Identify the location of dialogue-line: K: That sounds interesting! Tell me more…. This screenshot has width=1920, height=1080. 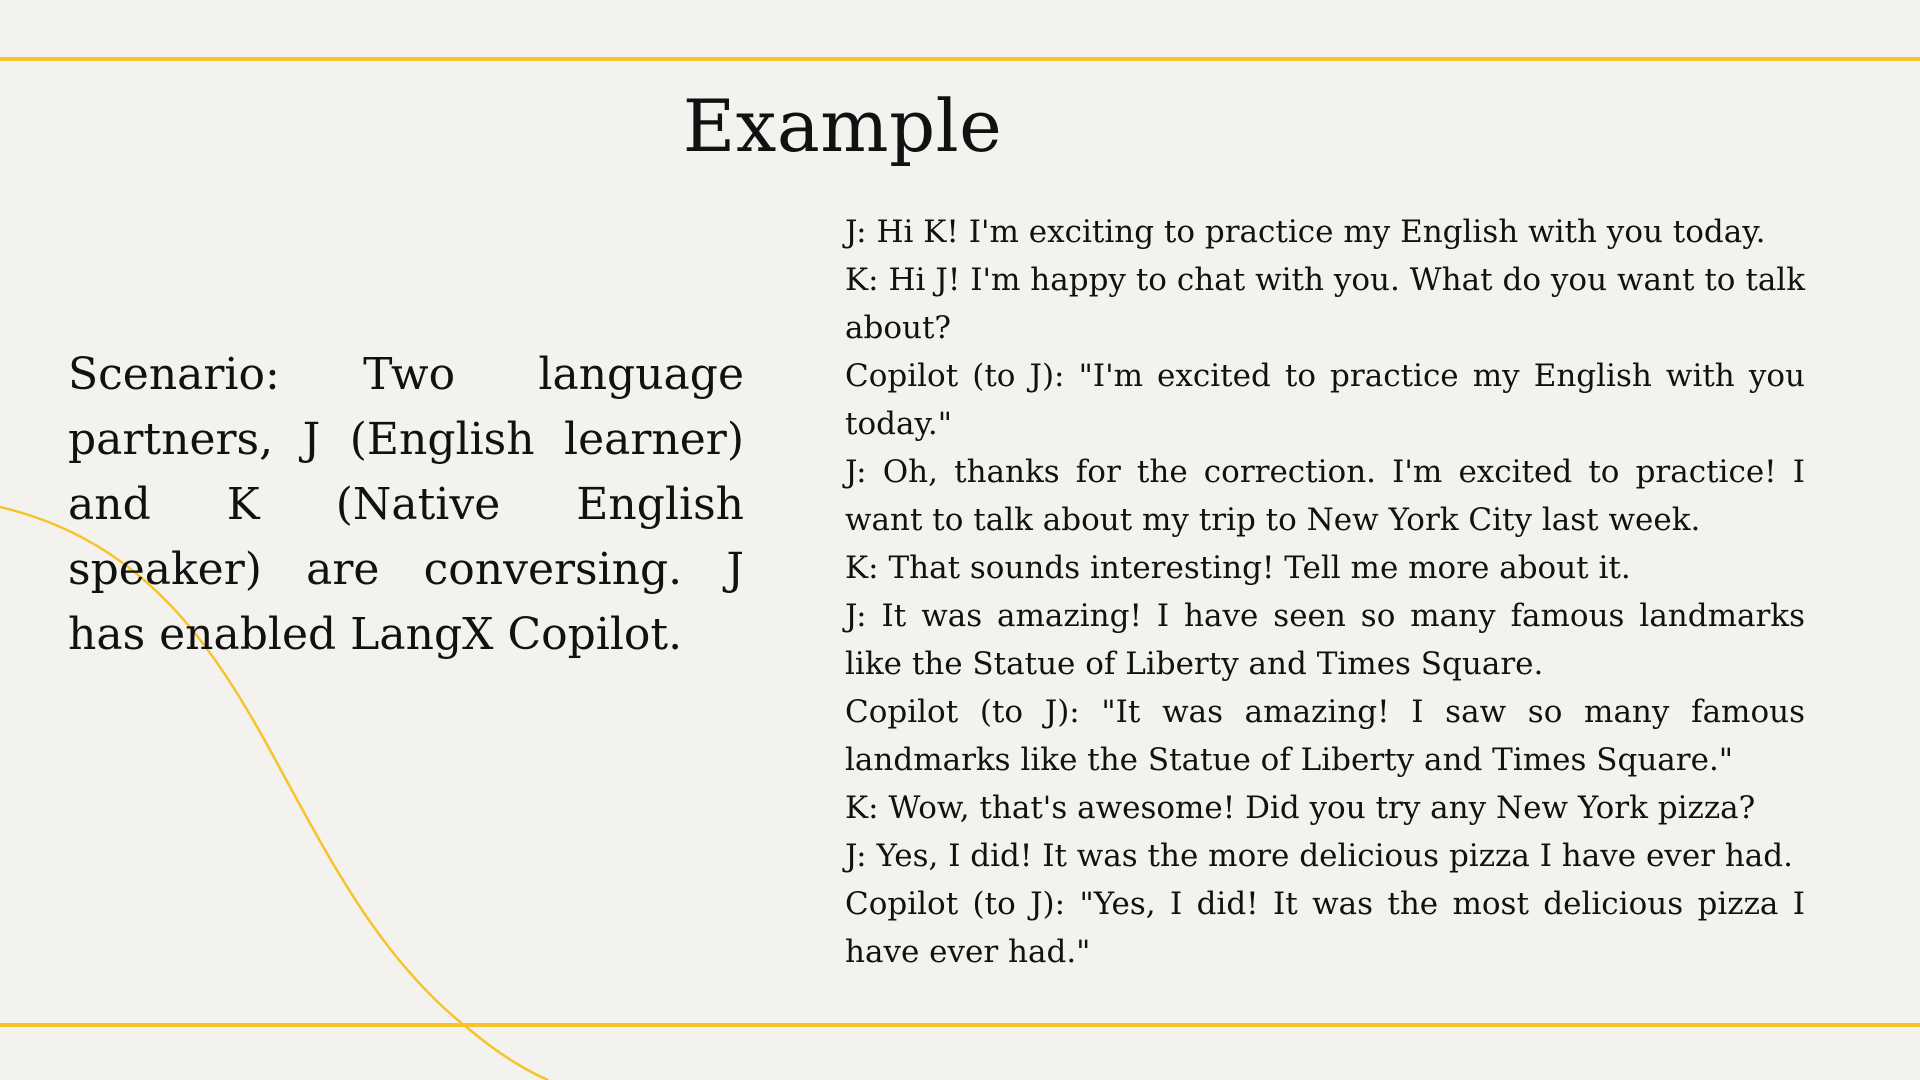
(1238, 568).